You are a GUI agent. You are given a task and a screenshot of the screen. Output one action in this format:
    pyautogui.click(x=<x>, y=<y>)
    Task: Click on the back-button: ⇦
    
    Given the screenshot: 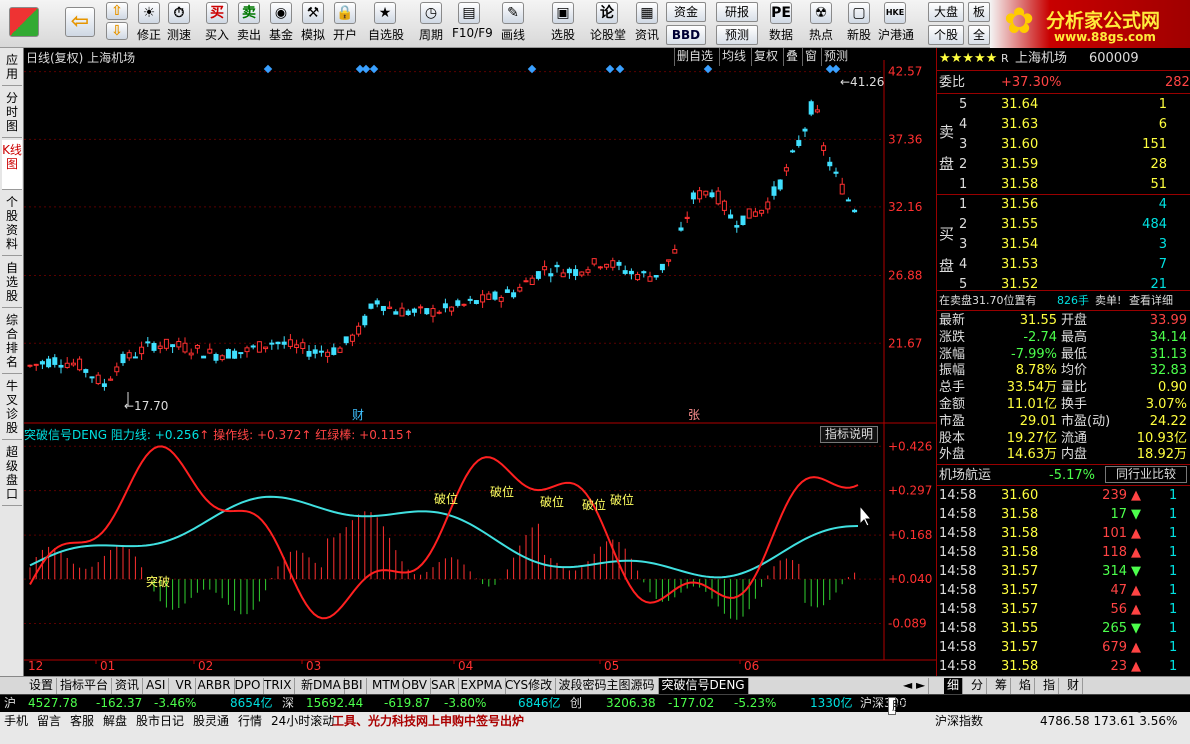 What is the action you would take?
    pyautogui.click(x=80, y=24)
    